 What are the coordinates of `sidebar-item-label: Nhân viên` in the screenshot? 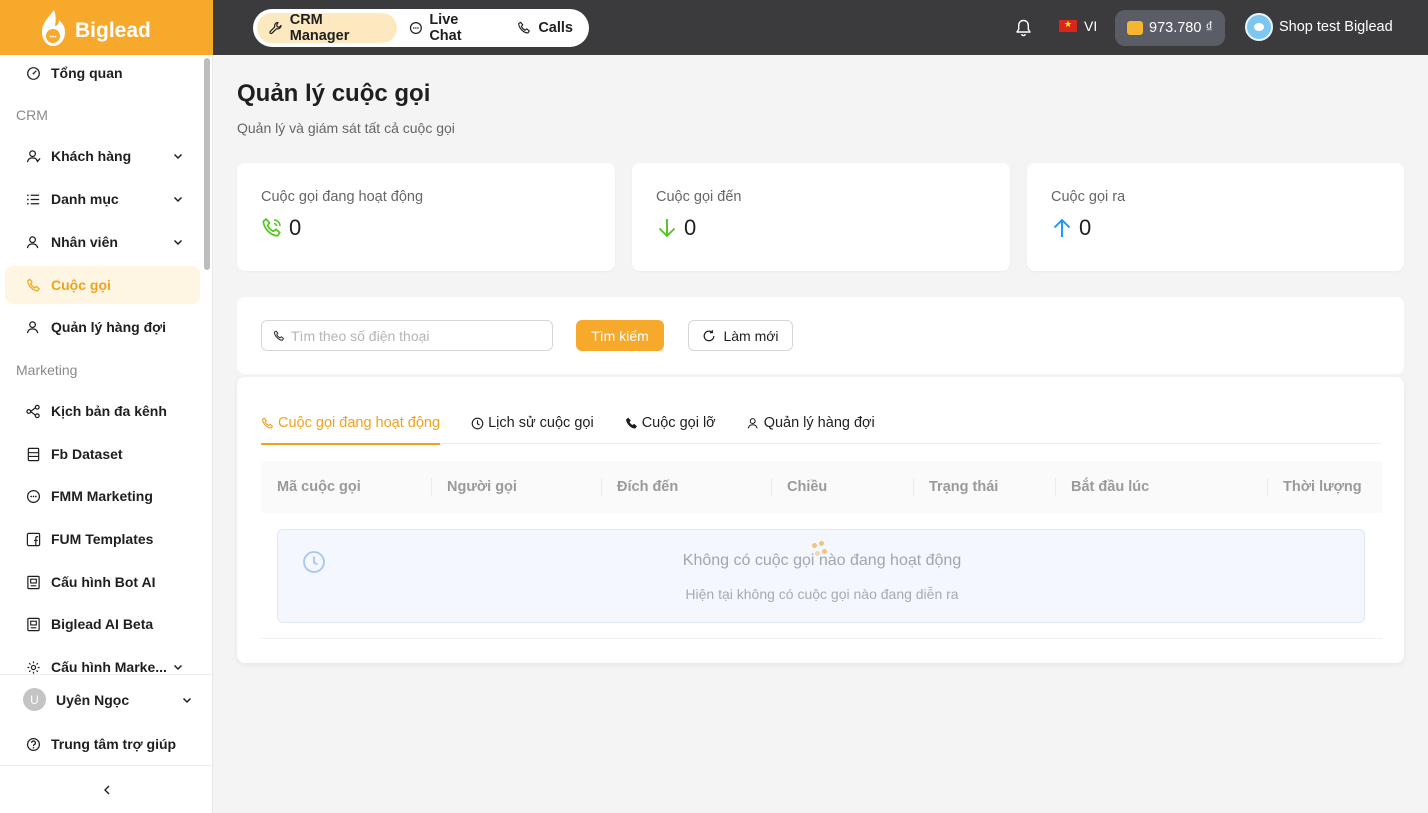 It's located at (84, 242).